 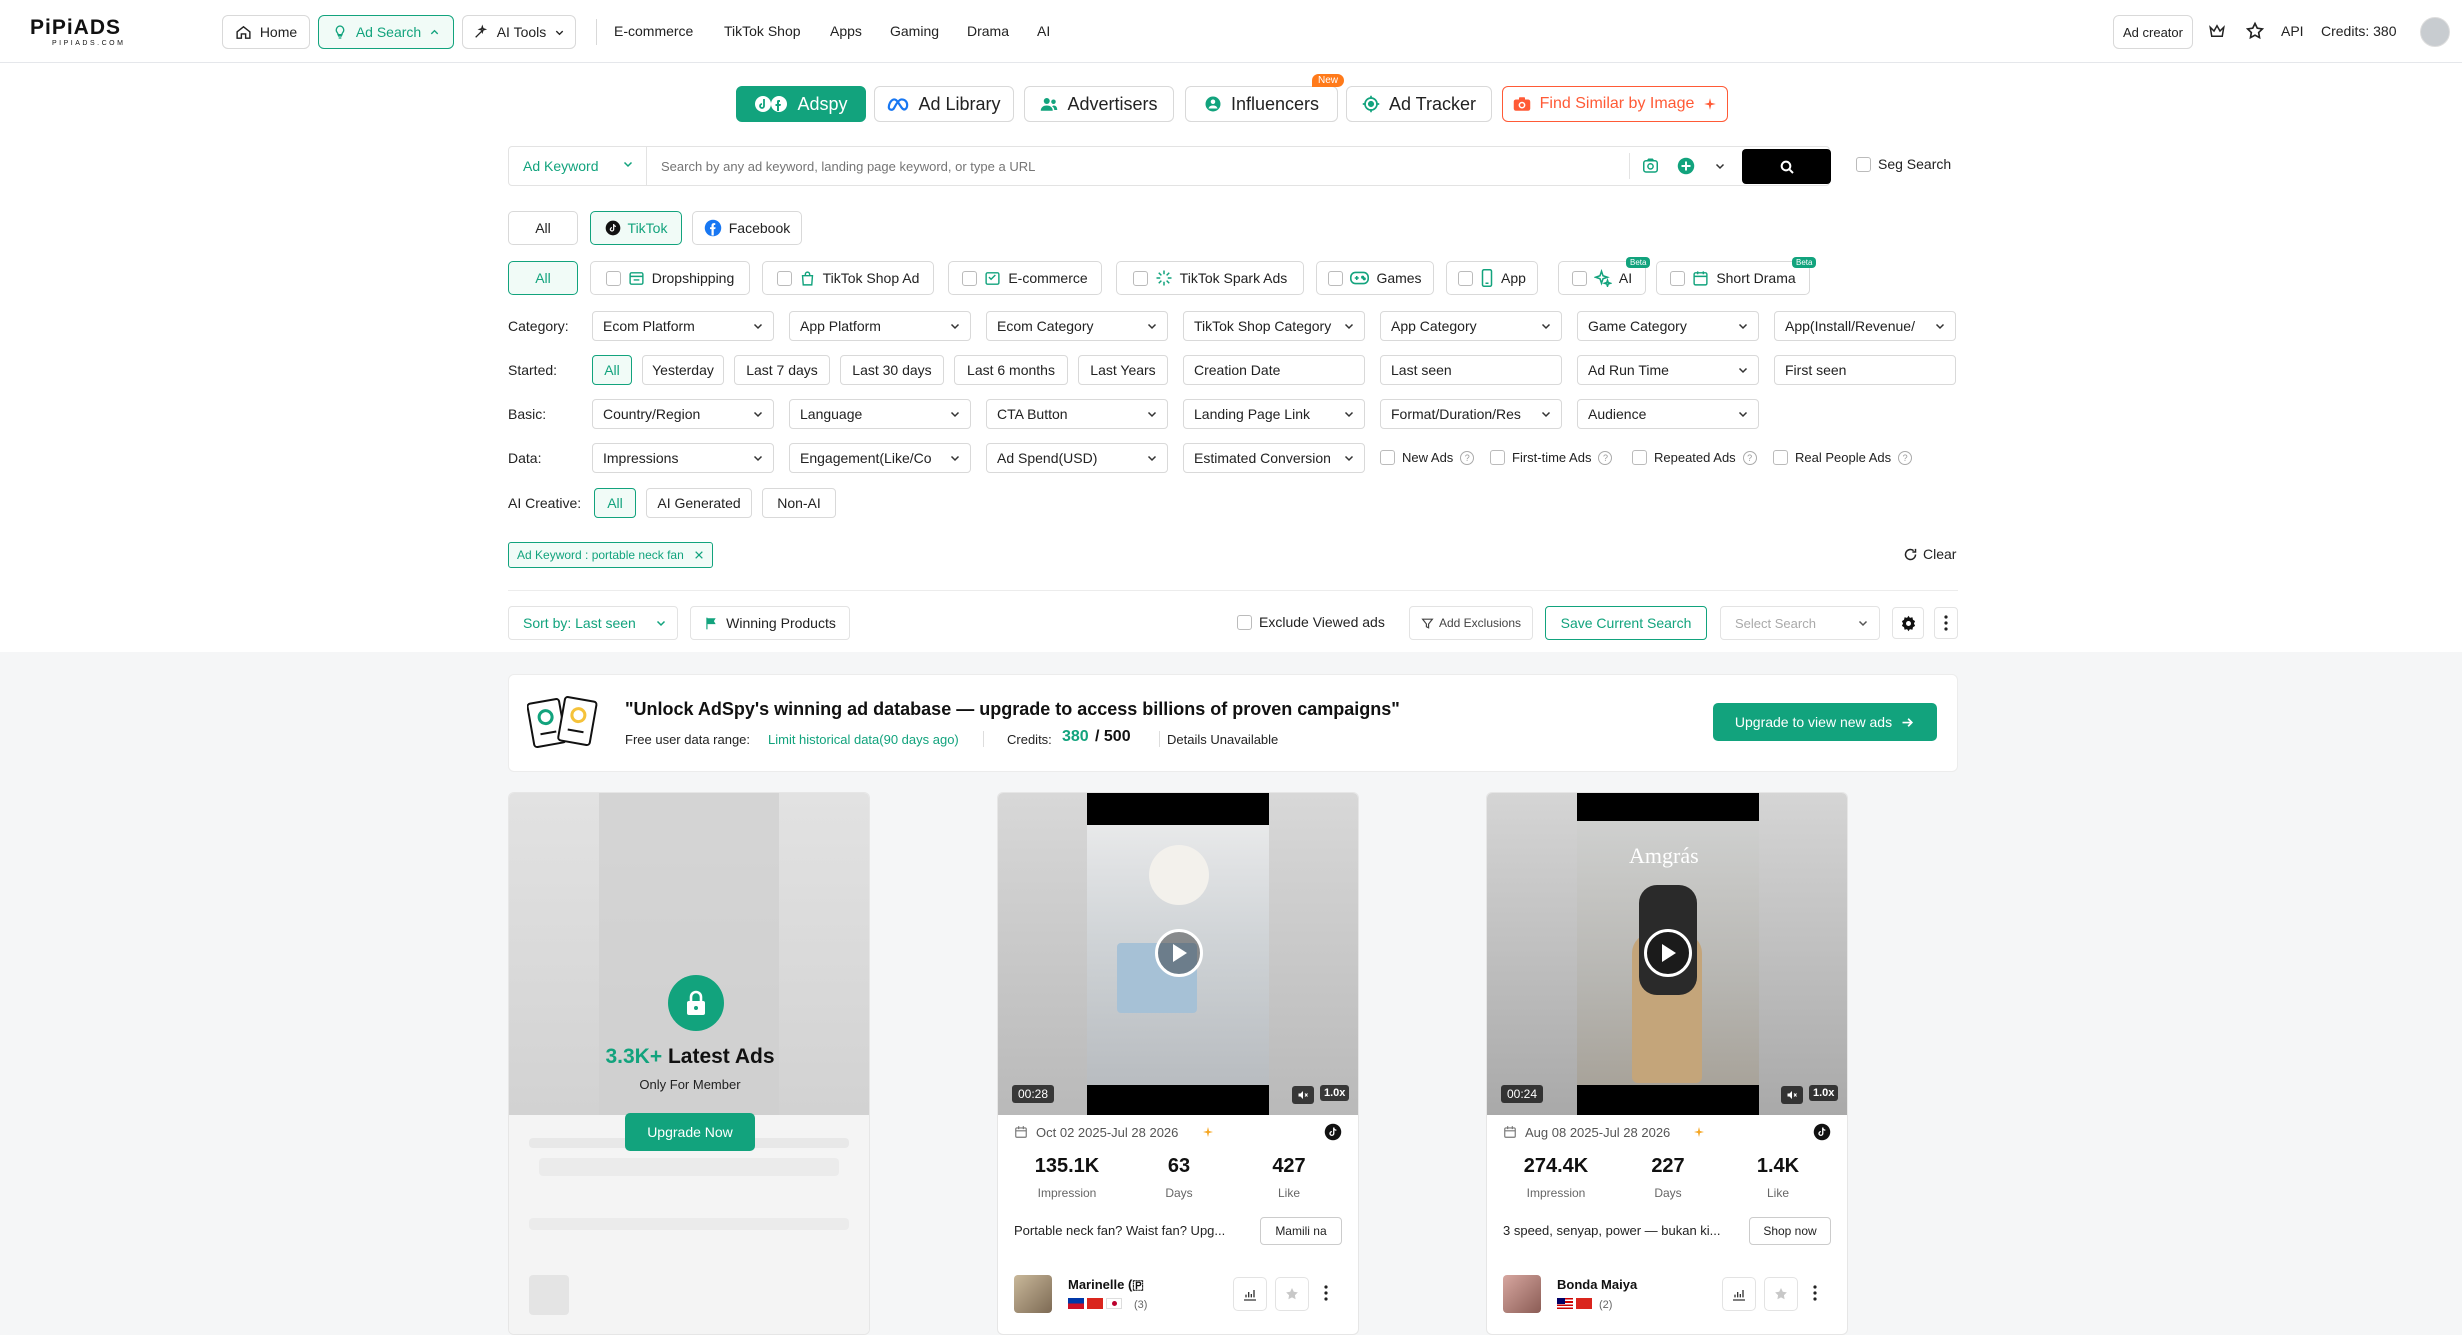 What do you see at coordinates (1292, 1294) in the screenshot?
I see `favorite-button` at bounding box center [1292, 1294].